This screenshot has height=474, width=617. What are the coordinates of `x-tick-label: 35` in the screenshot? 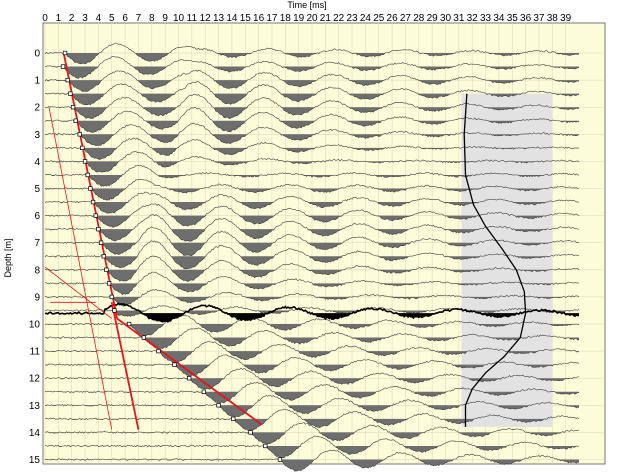 It's located at (513, 18).